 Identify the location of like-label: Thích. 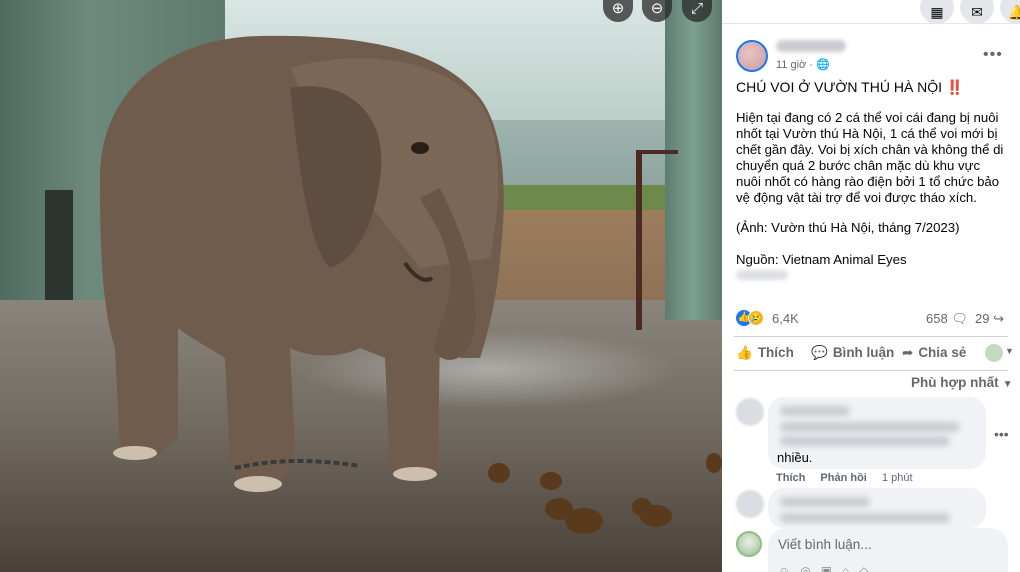
(775, 352).